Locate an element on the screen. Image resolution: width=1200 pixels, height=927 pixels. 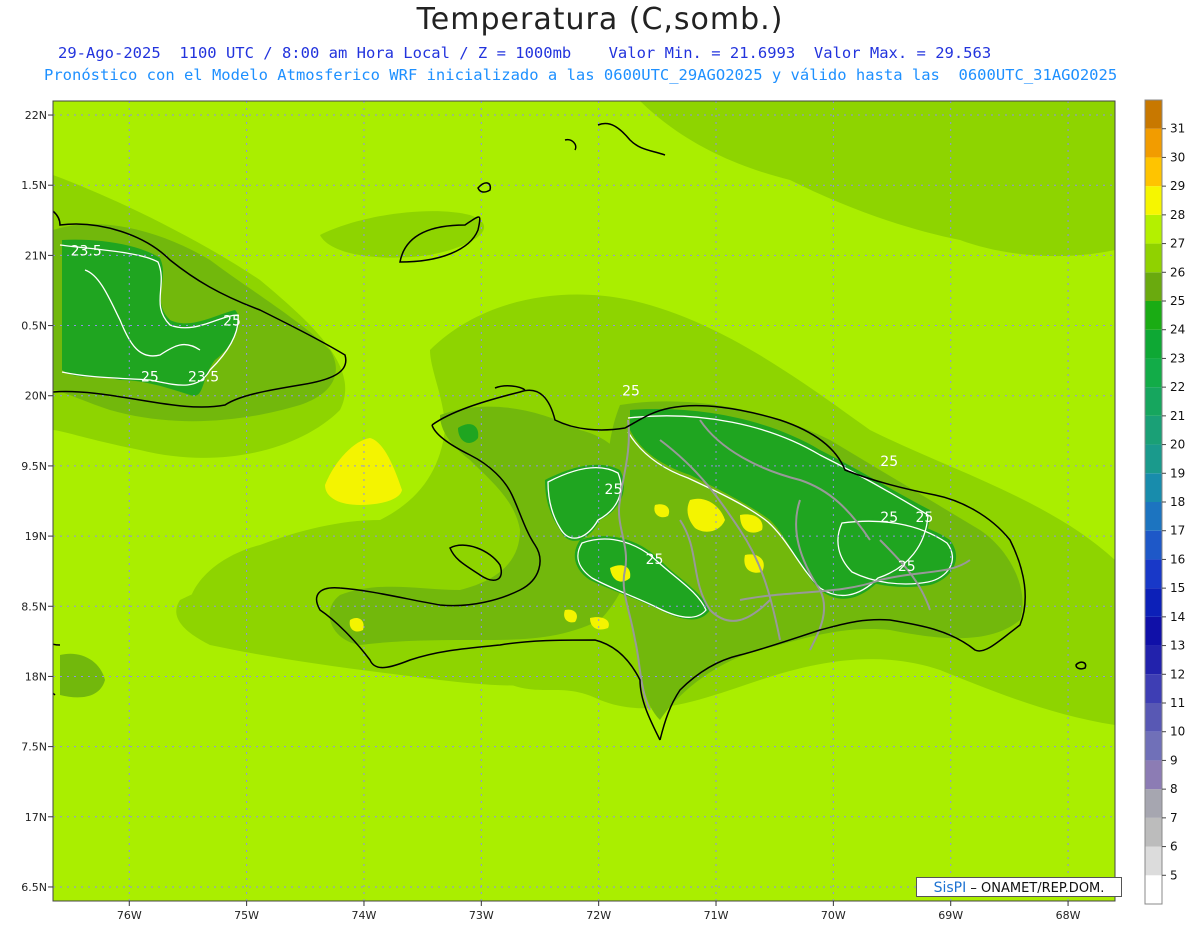
lat-label: 19N is located at coordinates (36, 536).